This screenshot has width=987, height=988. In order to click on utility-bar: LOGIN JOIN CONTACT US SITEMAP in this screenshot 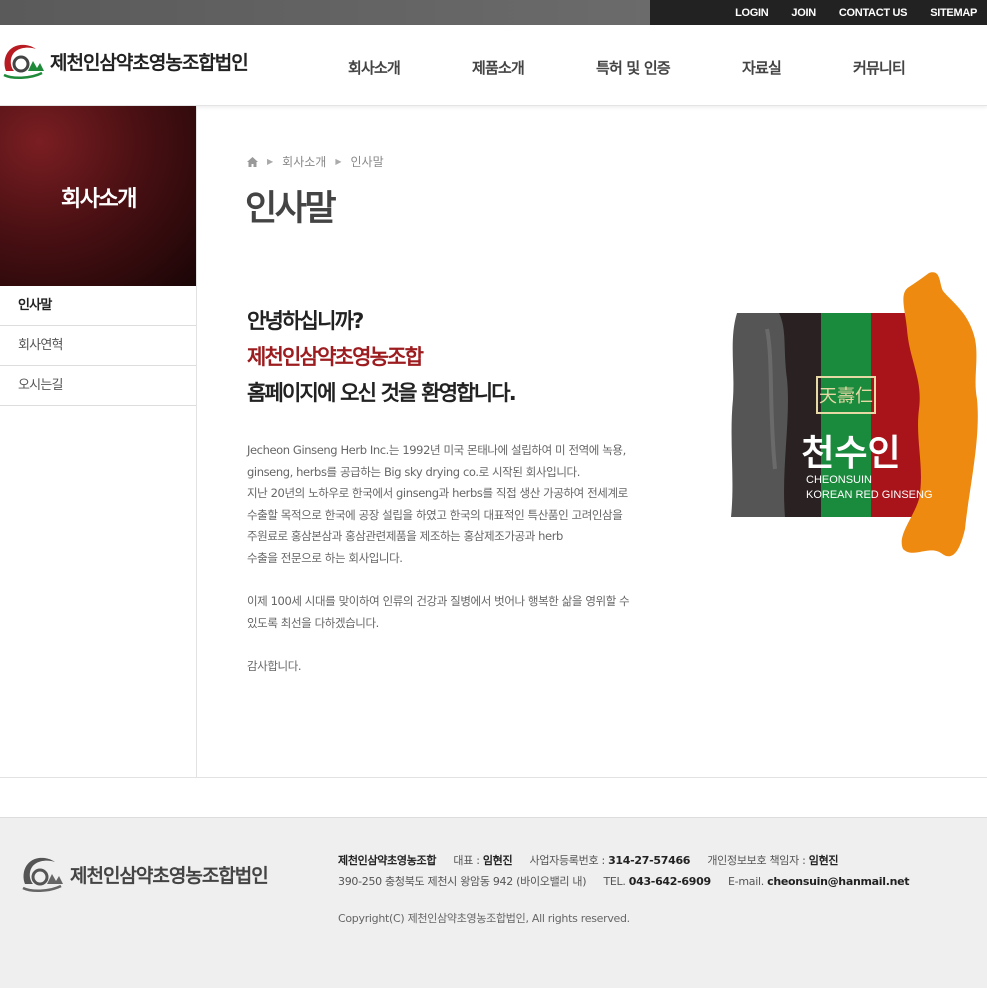, I will do `click(493, 12)`.